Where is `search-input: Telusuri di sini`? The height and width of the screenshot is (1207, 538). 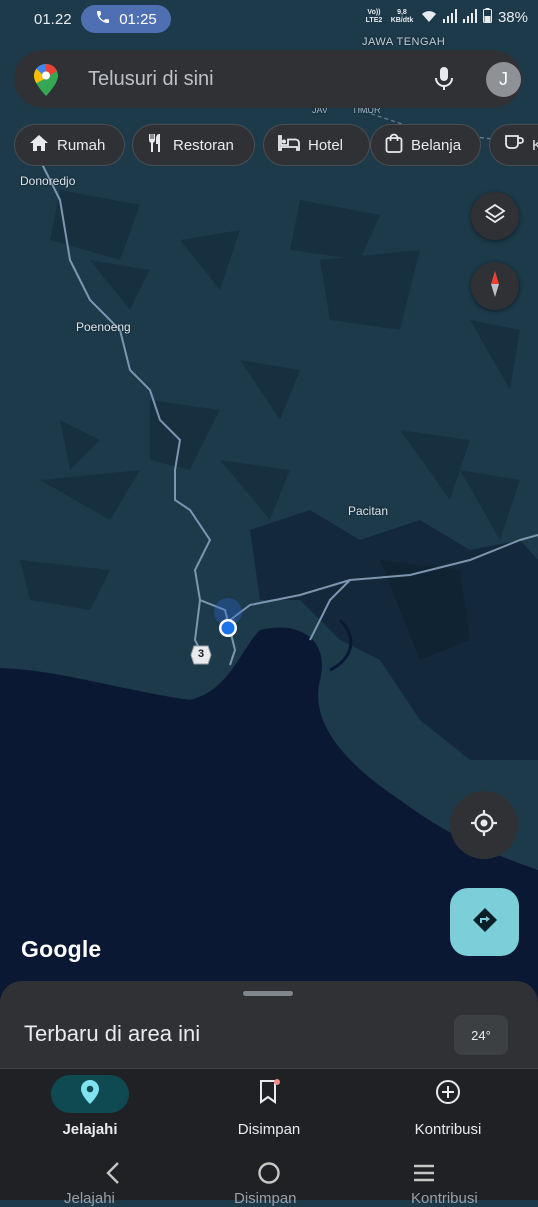 search-input: Telusuri di sini is located at coordinates (151, 79).